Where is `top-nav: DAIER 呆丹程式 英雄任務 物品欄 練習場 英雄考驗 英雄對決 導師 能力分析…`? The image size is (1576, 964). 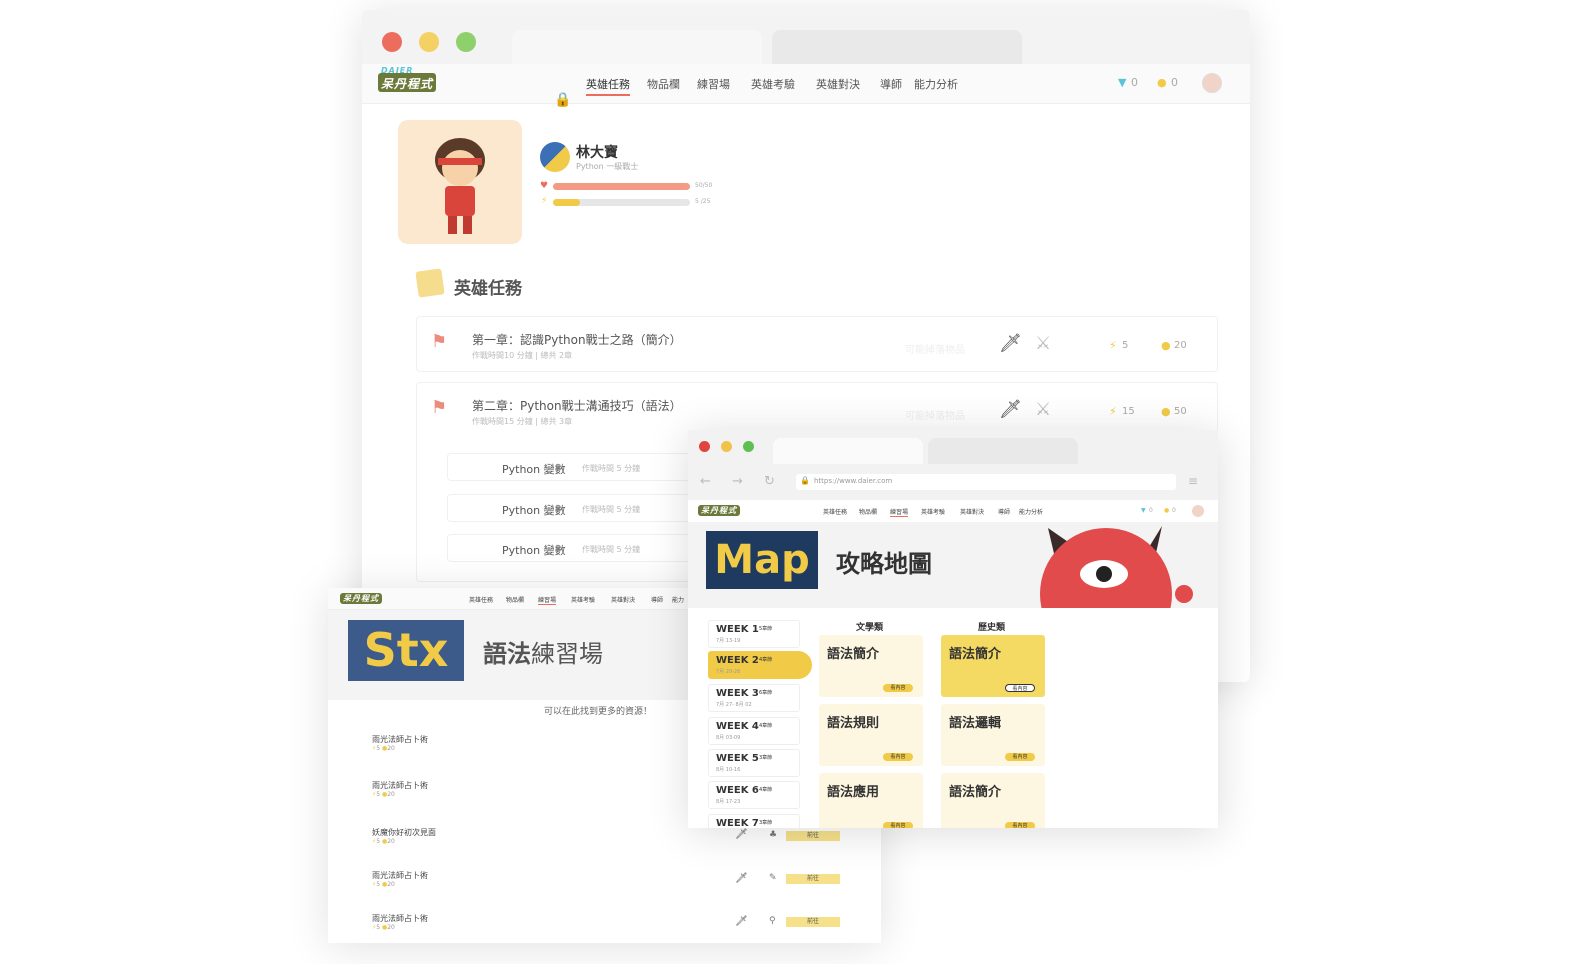
top-nav: DAIER 呆丹程式 英雄任務 物品欄 練習場 英雄考驗 英雄對決 導師 能力分析… is located at coordinates (806, 84).